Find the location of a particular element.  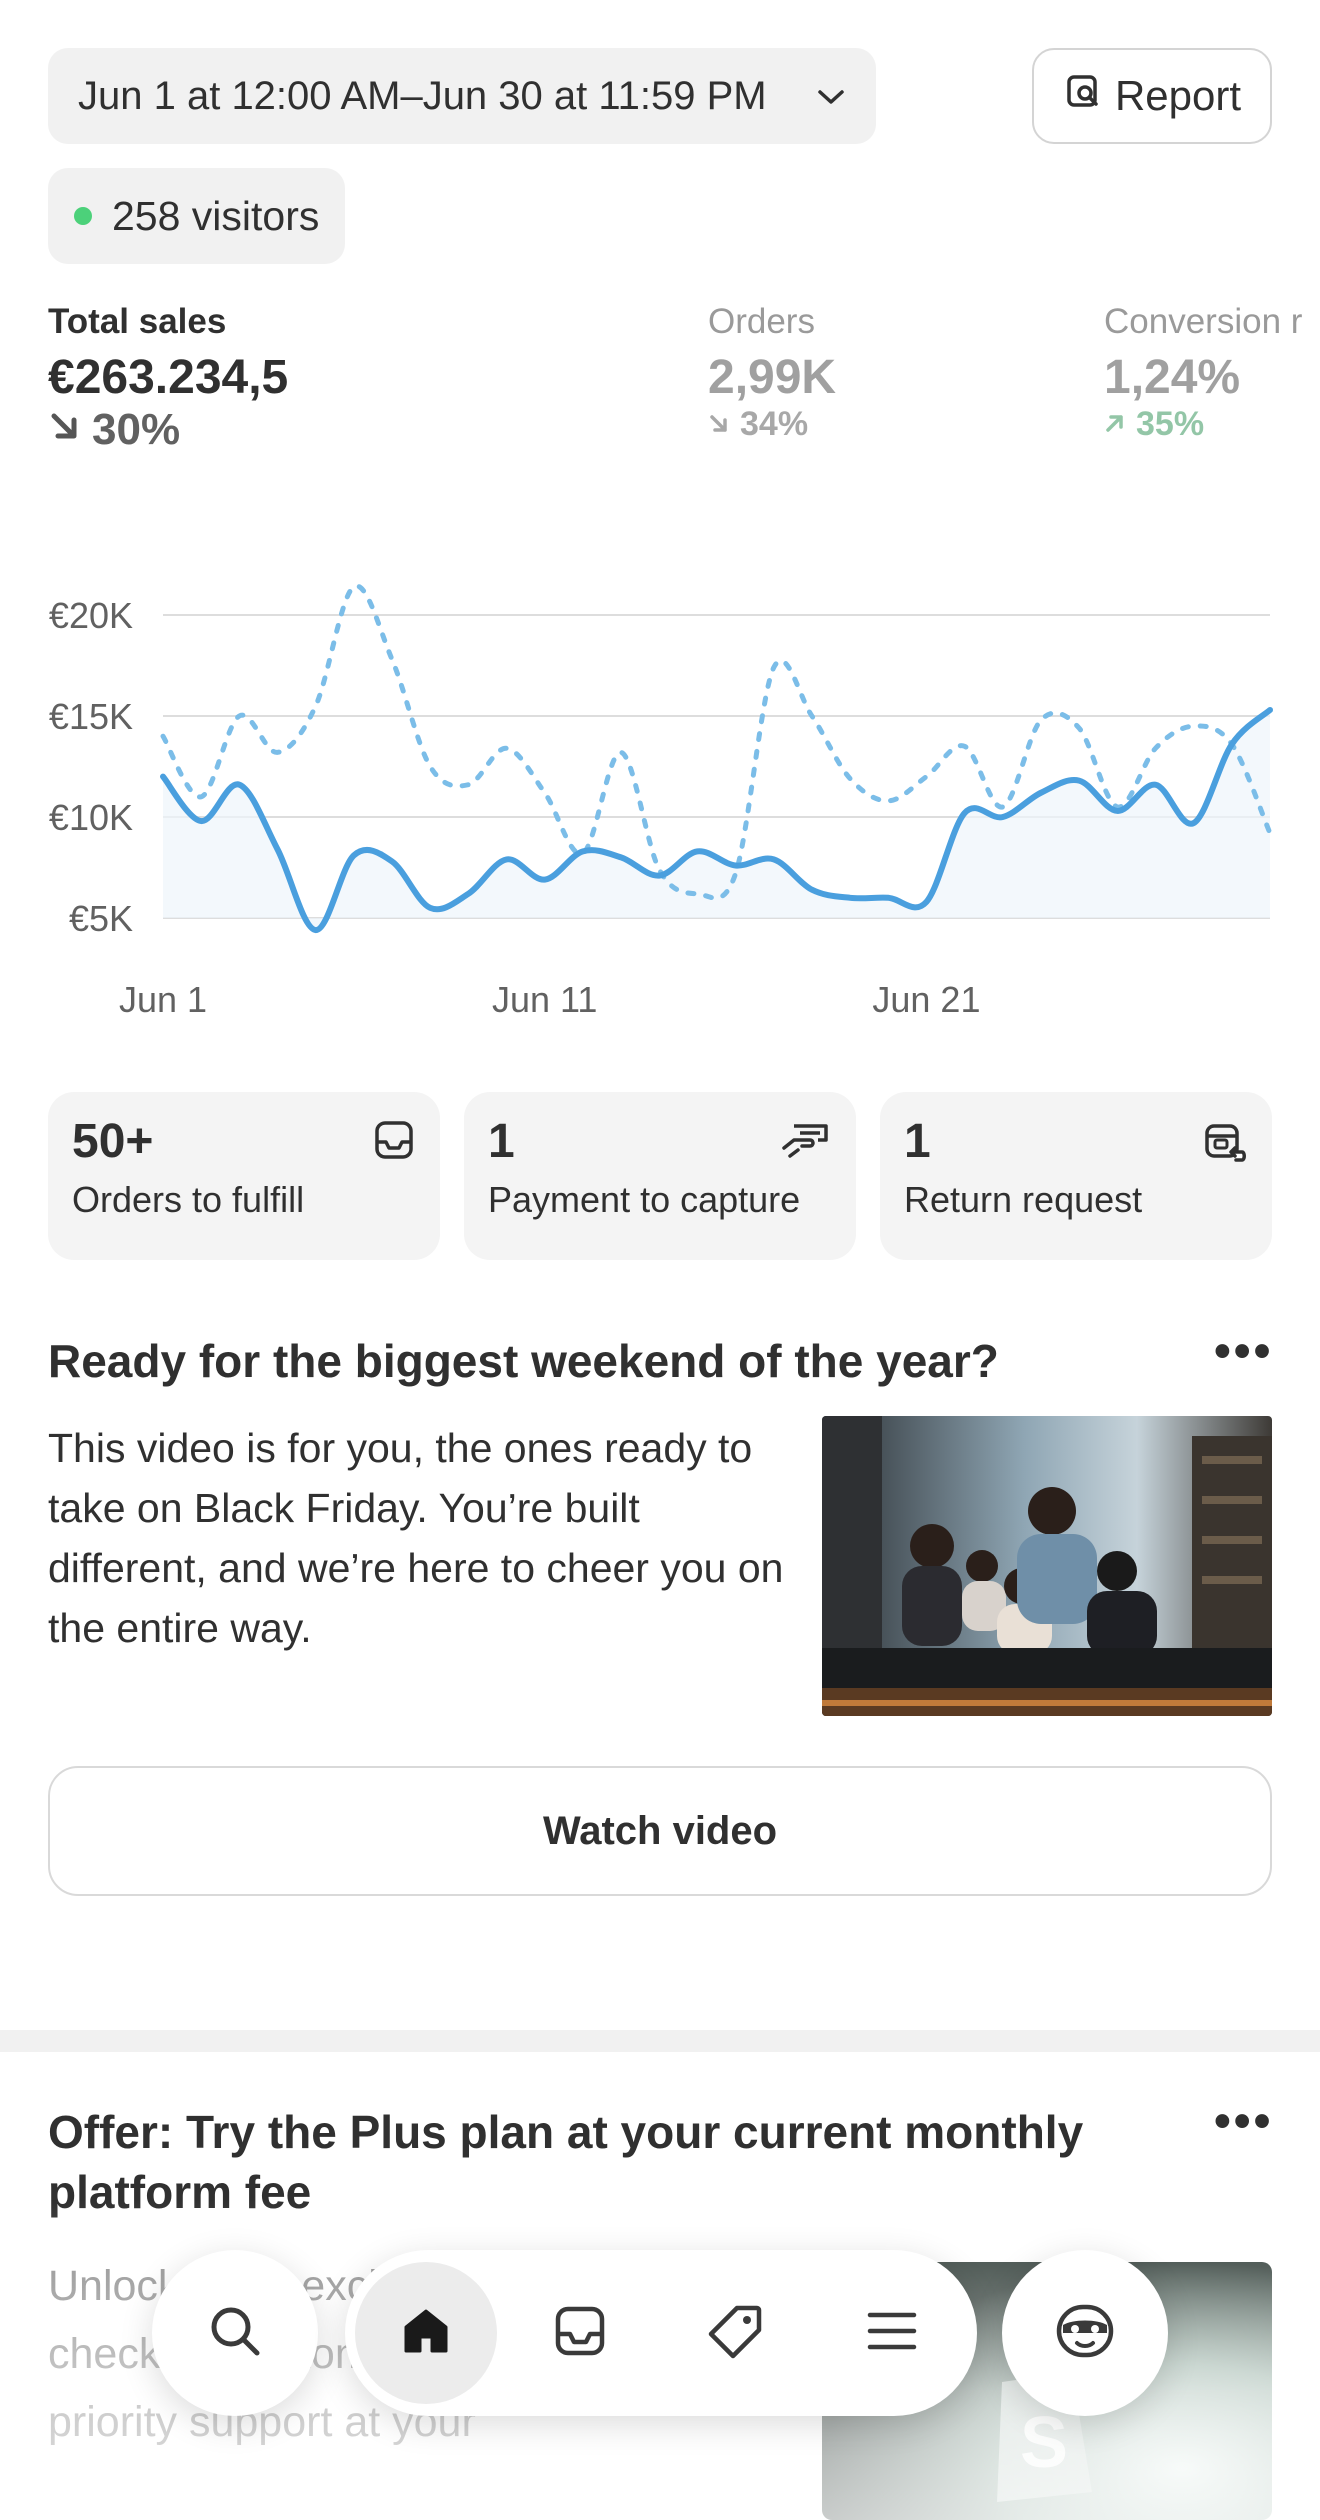

nav-products-button is located at coordinates (736, 2333).